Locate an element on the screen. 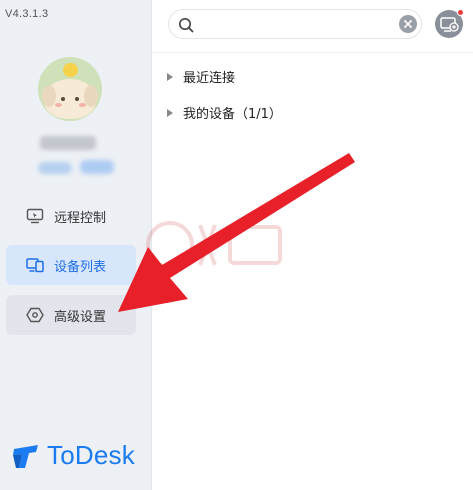 The width and height of the screenshot is (473, 490). brand: ToDesk is located at coordinates (73, 455).